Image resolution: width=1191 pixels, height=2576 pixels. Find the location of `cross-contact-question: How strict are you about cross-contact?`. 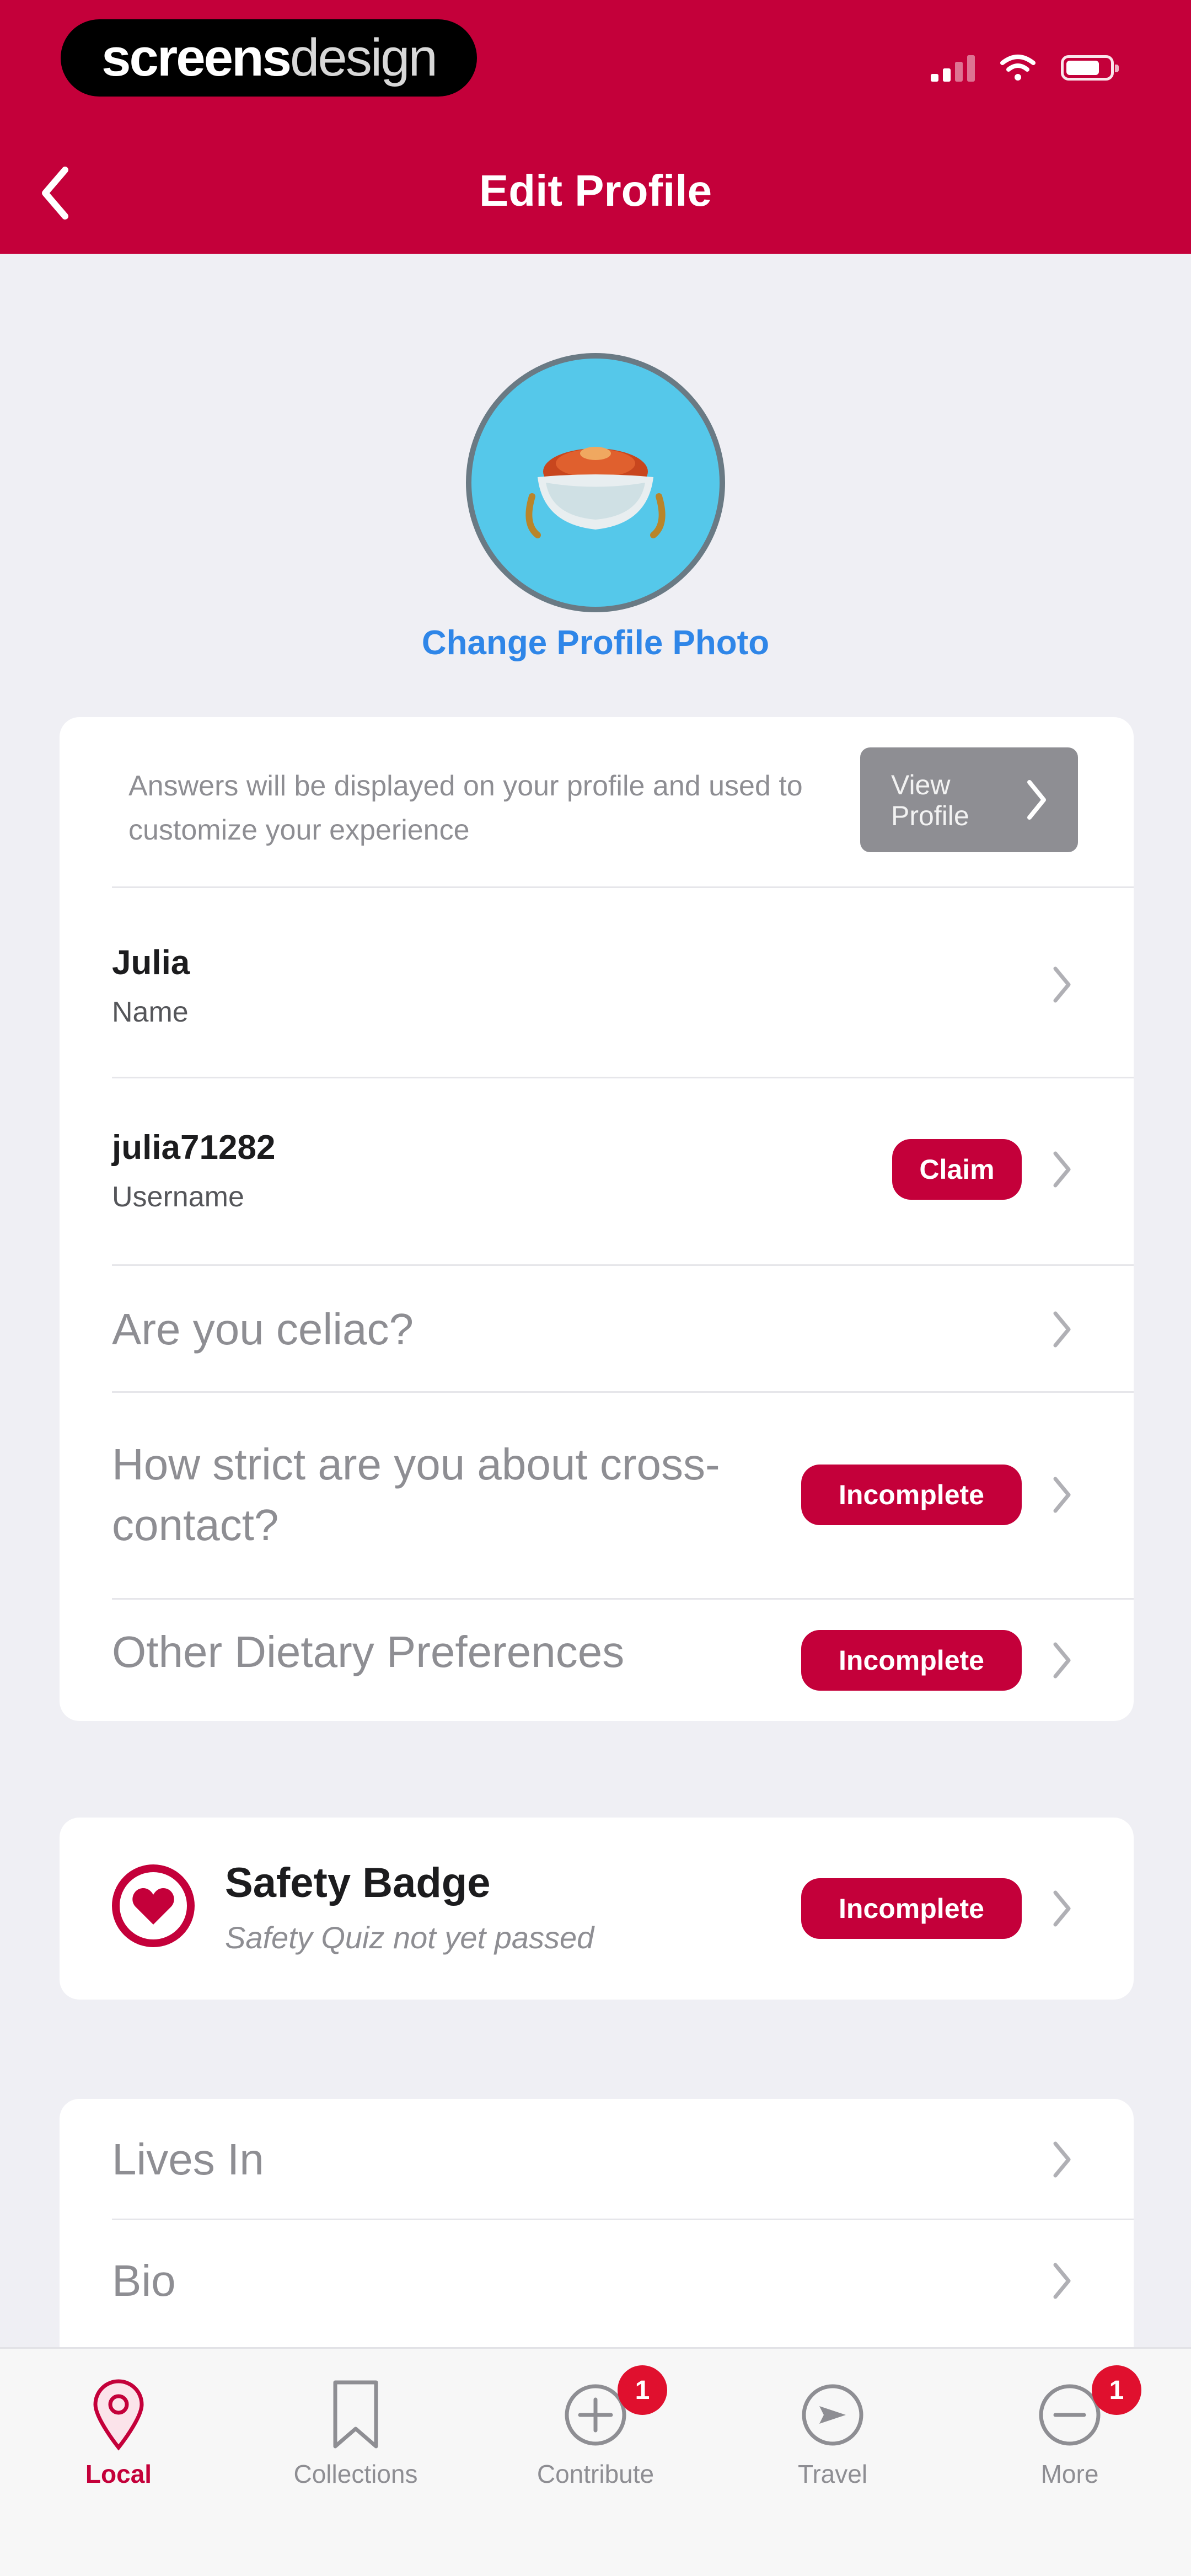

cross-contact-question: How strict are you about cross-contact? is located at coordinates (416, 1494).